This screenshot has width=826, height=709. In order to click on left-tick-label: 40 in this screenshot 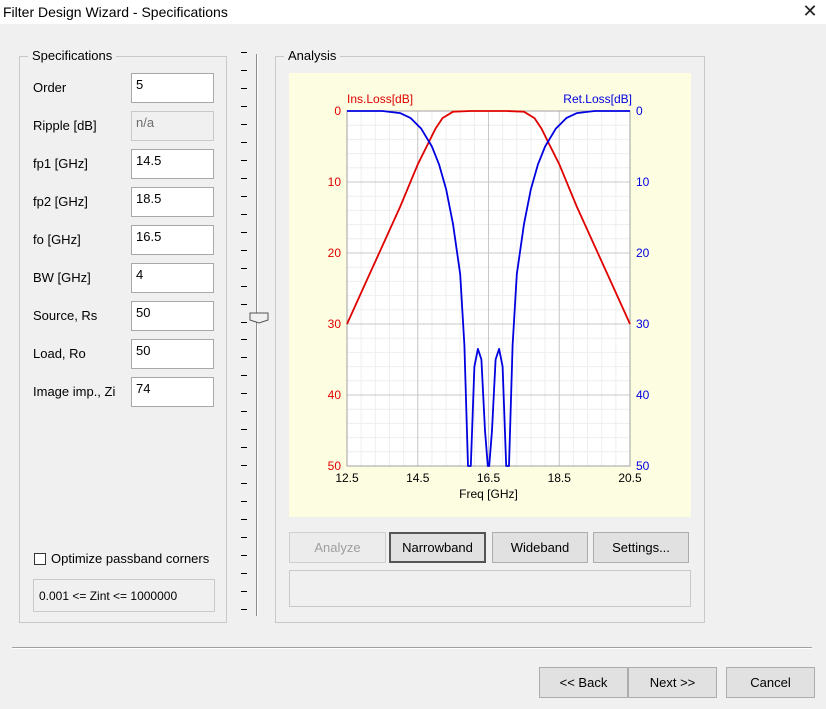, I will do `click(335, 395)`.